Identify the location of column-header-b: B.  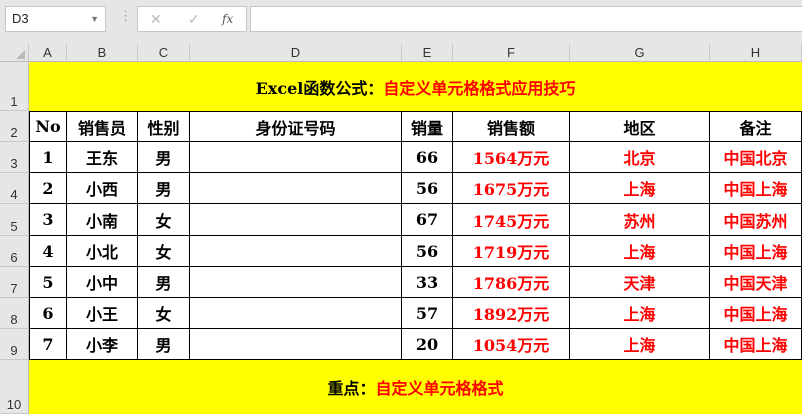
(102, 53).